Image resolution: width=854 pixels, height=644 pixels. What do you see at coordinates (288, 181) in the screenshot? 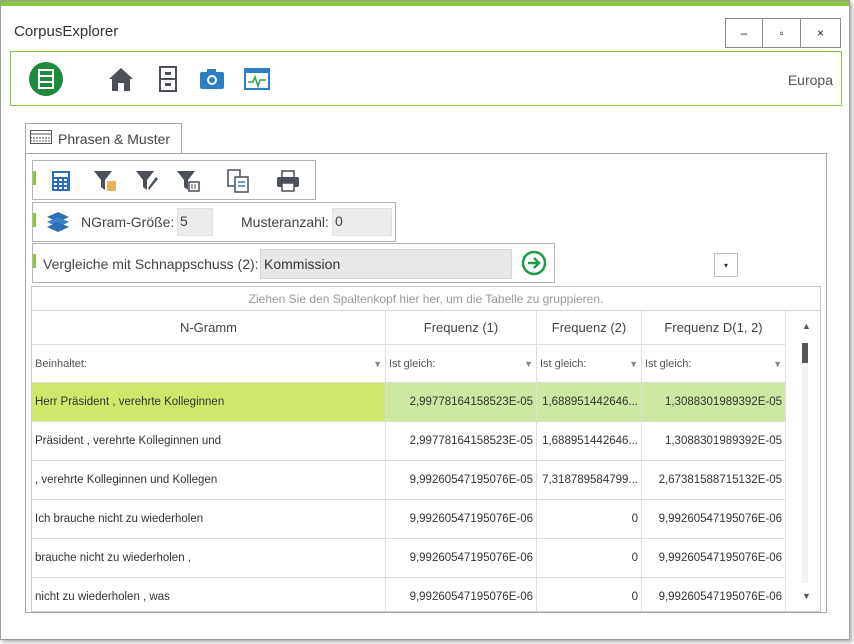
I see `print-icon` at bounding box center [288, 181].